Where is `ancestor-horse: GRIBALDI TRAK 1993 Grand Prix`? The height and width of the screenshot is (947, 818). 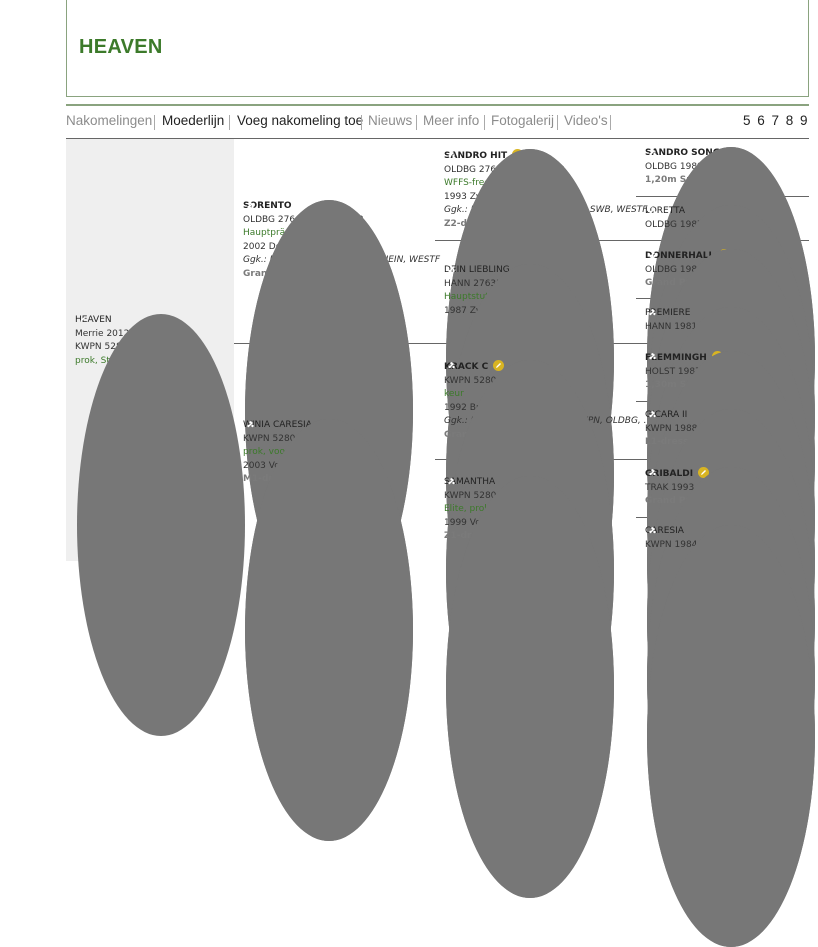 ancestor-horse: GRIBALDI TRAK 1993 Grand Prix is located at coordinates (730, 678).